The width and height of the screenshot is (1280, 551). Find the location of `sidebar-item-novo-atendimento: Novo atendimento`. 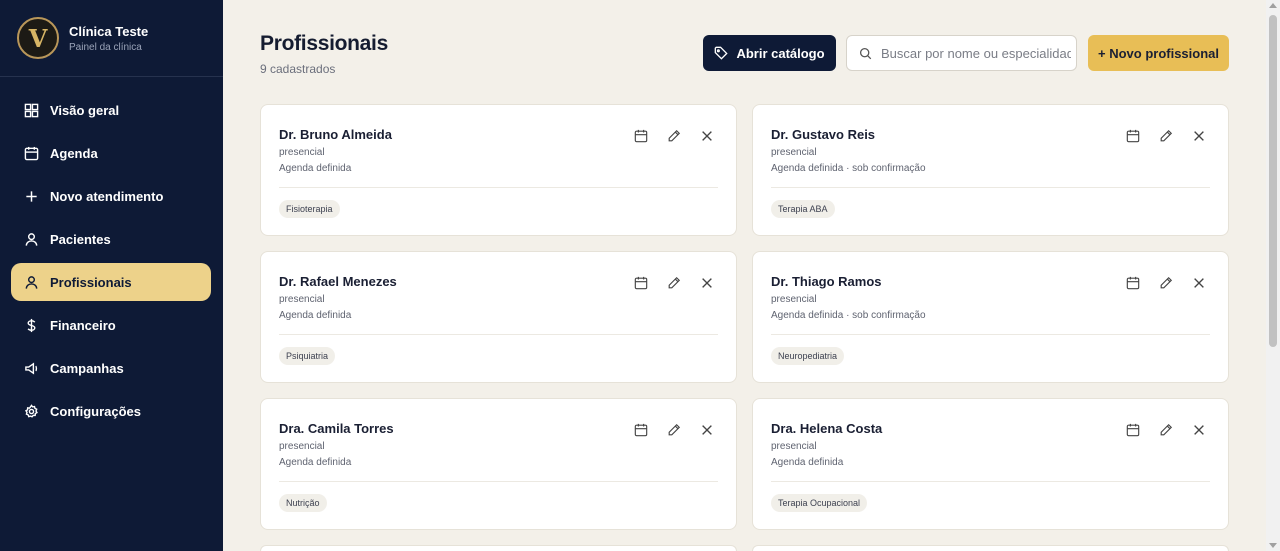

sidebar-item-novo-atendimento: Novo atendimento is located at coordinates (111, 196).